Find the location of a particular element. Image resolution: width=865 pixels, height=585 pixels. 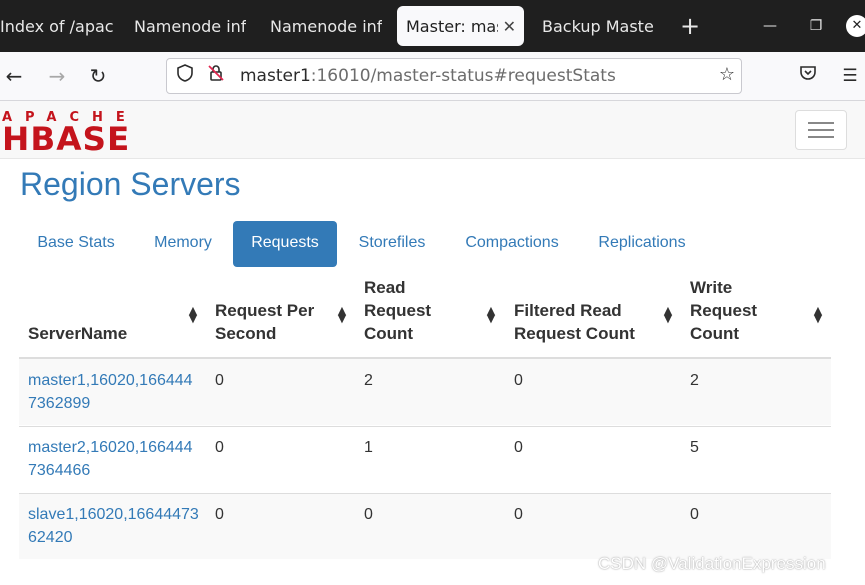

tab-title: Index of /apac is located at coordinates (57, 26).